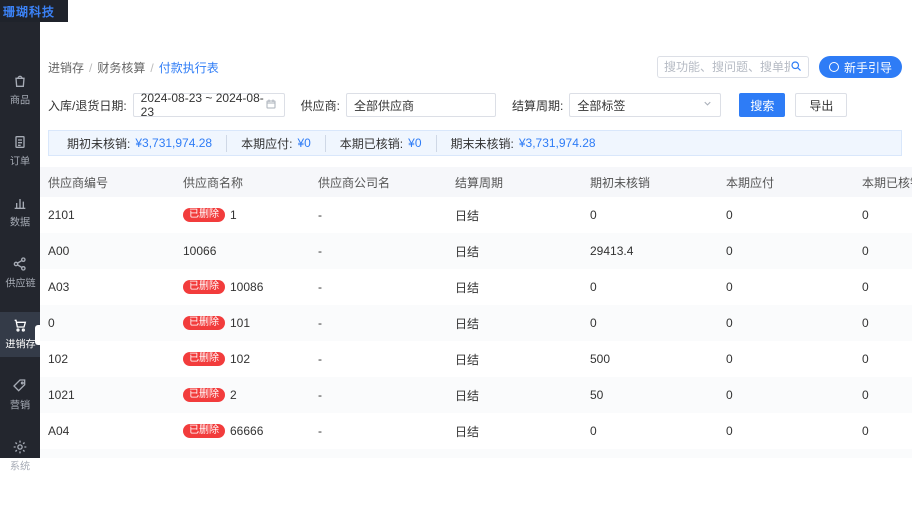  Describe the element at coordinates (242, 453) in the screenshot. I see `cell-supplier-name: (弃用)00001` at that location.